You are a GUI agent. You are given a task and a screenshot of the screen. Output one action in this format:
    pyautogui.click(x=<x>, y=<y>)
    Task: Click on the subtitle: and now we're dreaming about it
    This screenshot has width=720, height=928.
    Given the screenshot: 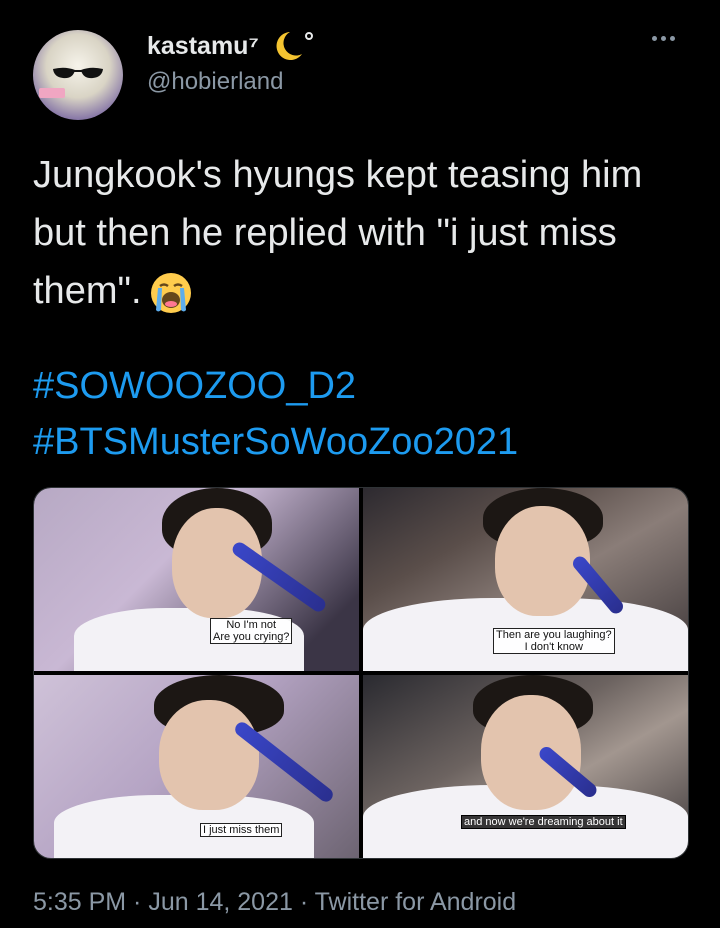 What is the action you would take?
    pyautogui.click(x=543, y=822)
    